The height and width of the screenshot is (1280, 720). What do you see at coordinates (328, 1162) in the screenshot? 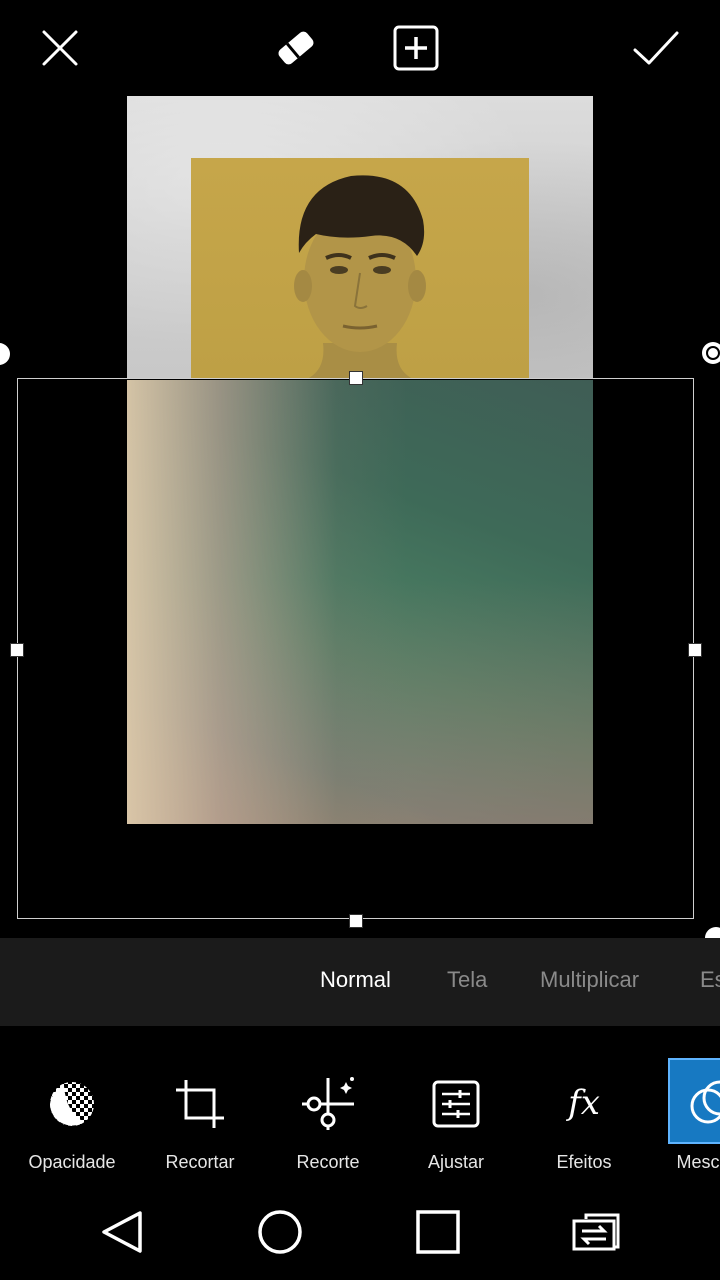
I see `tool-label: Recorte` at bounding box center [328, 1162].